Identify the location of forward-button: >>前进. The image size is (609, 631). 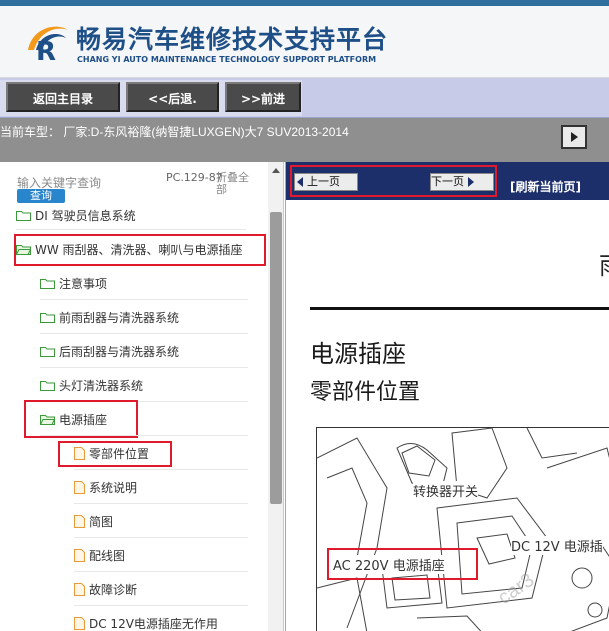
(263, 97).